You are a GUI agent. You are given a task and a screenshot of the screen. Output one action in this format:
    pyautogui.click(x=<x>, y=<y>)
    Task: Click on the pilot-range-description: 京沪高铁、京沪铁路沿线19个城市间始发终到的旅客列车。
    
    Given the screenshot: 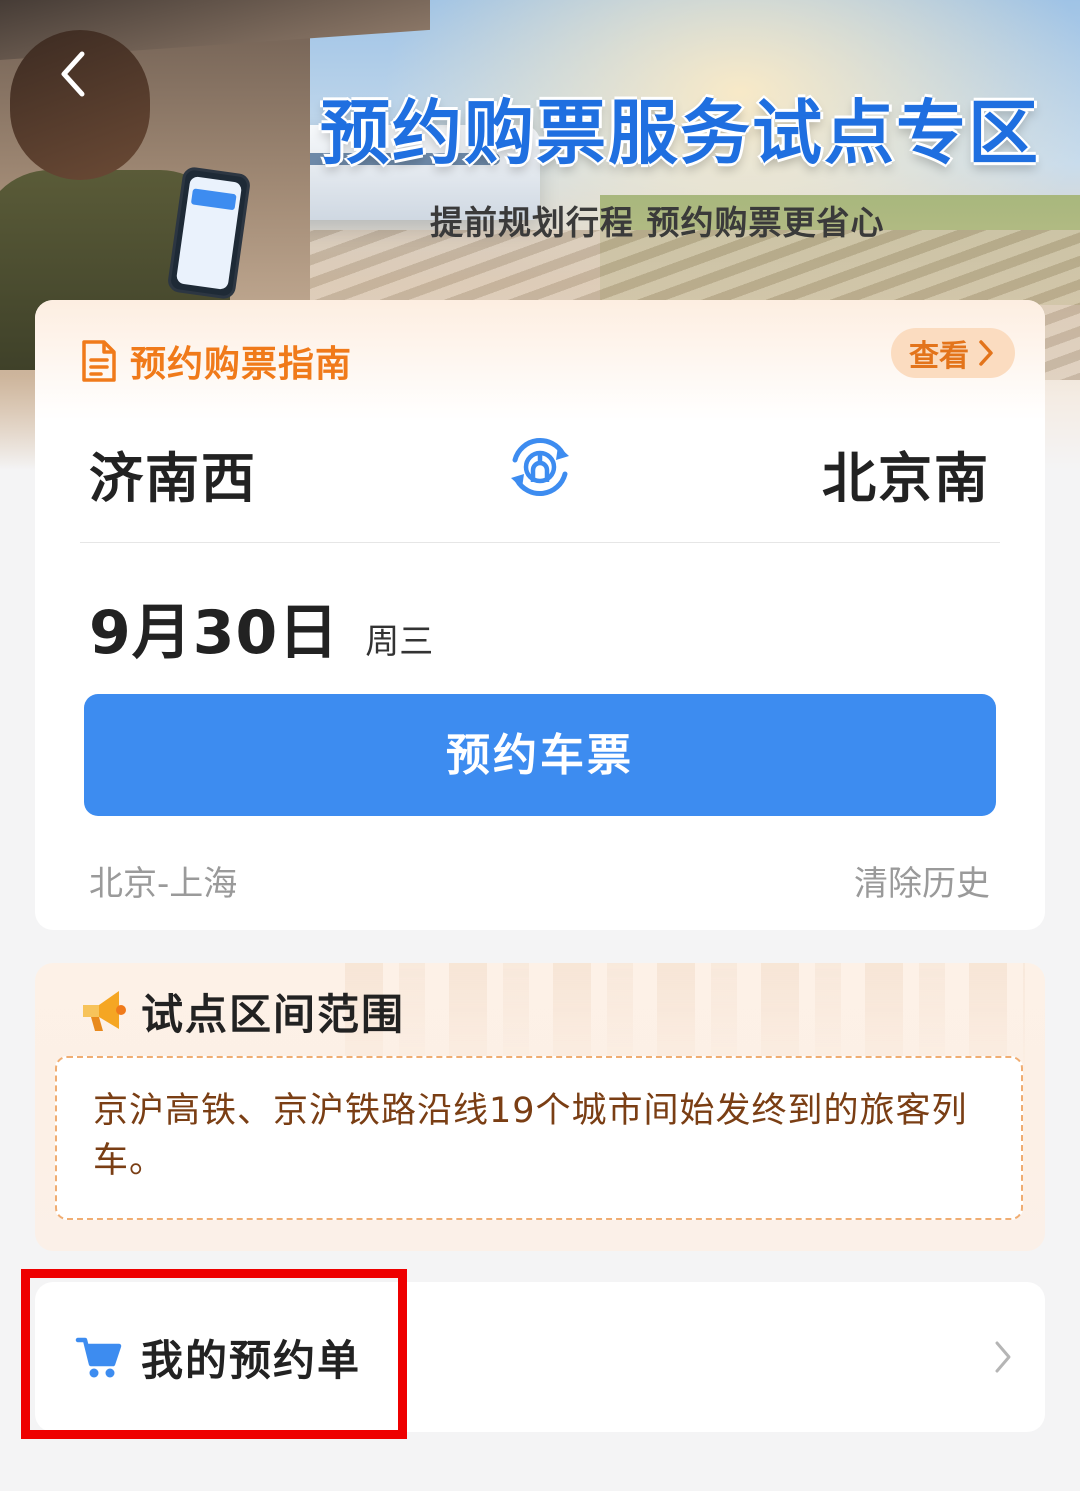 What is the action you would take?
    pyautogui.click(x=530, y=1136)
    